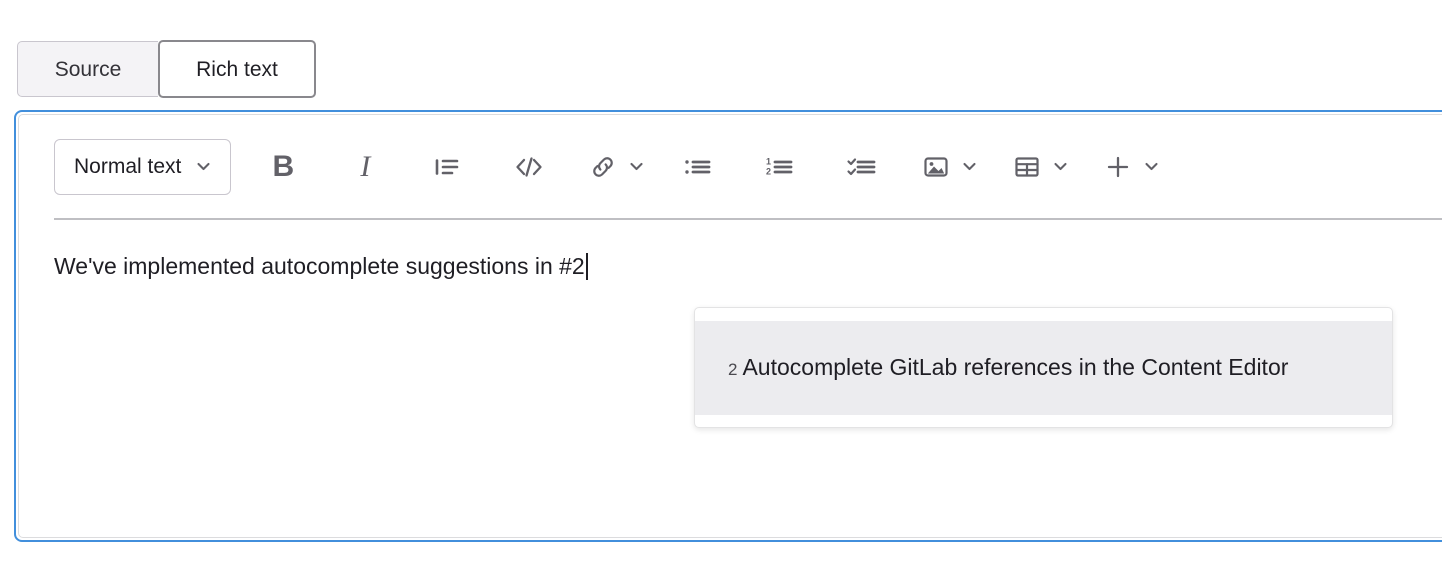 The image size is (1442, 580). What do you see at coordinates (237, 69) in the screenshot?
I see `tab-rich-text: Rich text` at bounding box center [237, 69].